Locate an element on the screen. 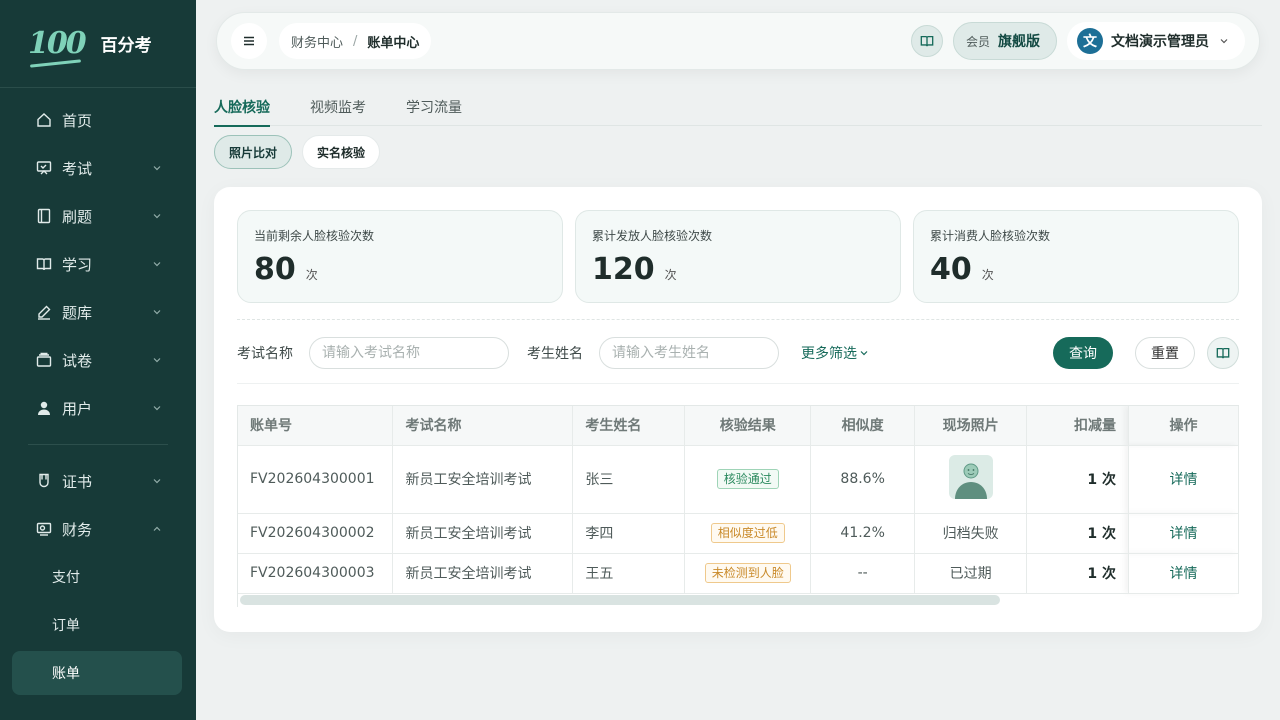 The width and height of the screenshot is (1280, 720). sidebar-item-label: 刷题 is located at coordinates (77, 216).